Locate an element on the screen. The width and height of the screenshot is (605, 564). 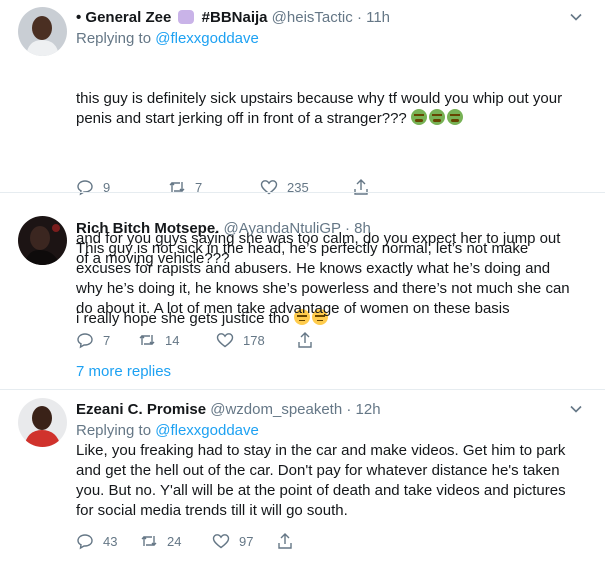
tweet-actions: 7 14 178 is located at coordinates (195, 340).